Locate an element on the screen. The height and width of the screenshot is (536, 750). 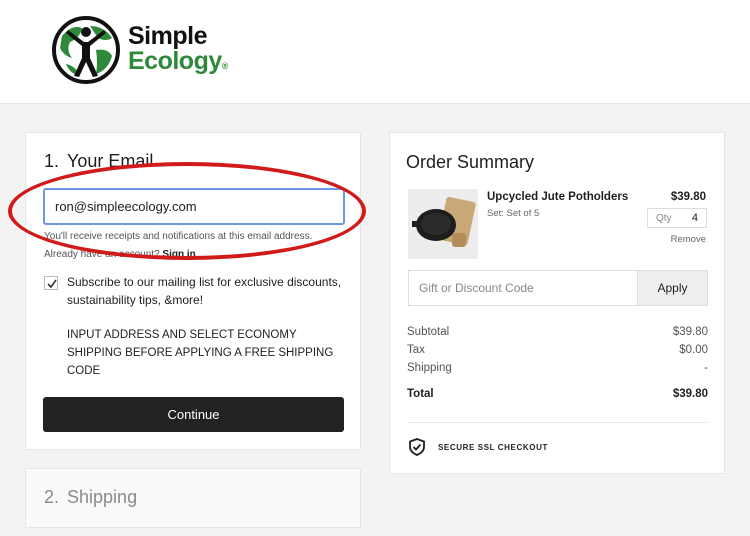
product-price: $39.80 is located at coordinates (688, 197).